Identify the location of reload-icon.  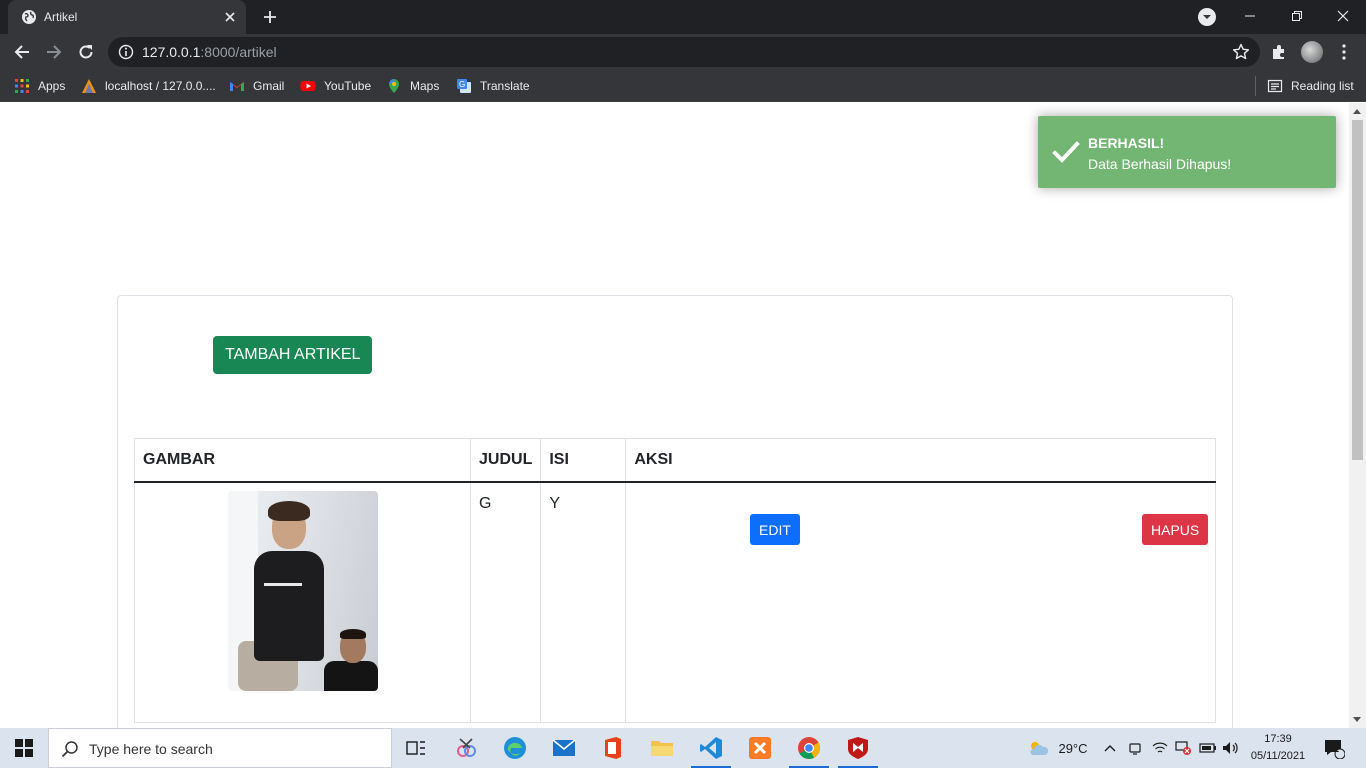
(86, 52).